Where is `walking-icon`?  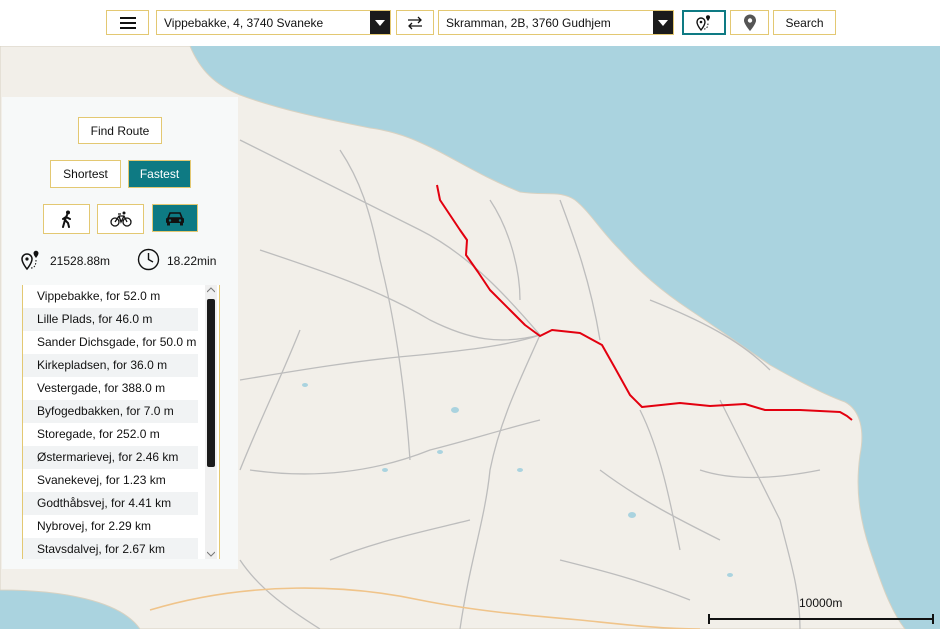 walking-icon is located at coordinates (66, 219).